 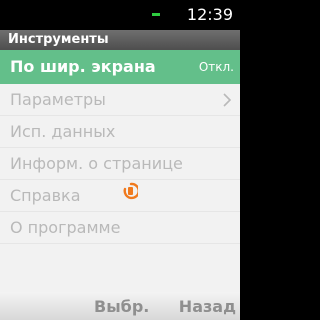 I want to click on loading-icon, so click(x=130, y=191).